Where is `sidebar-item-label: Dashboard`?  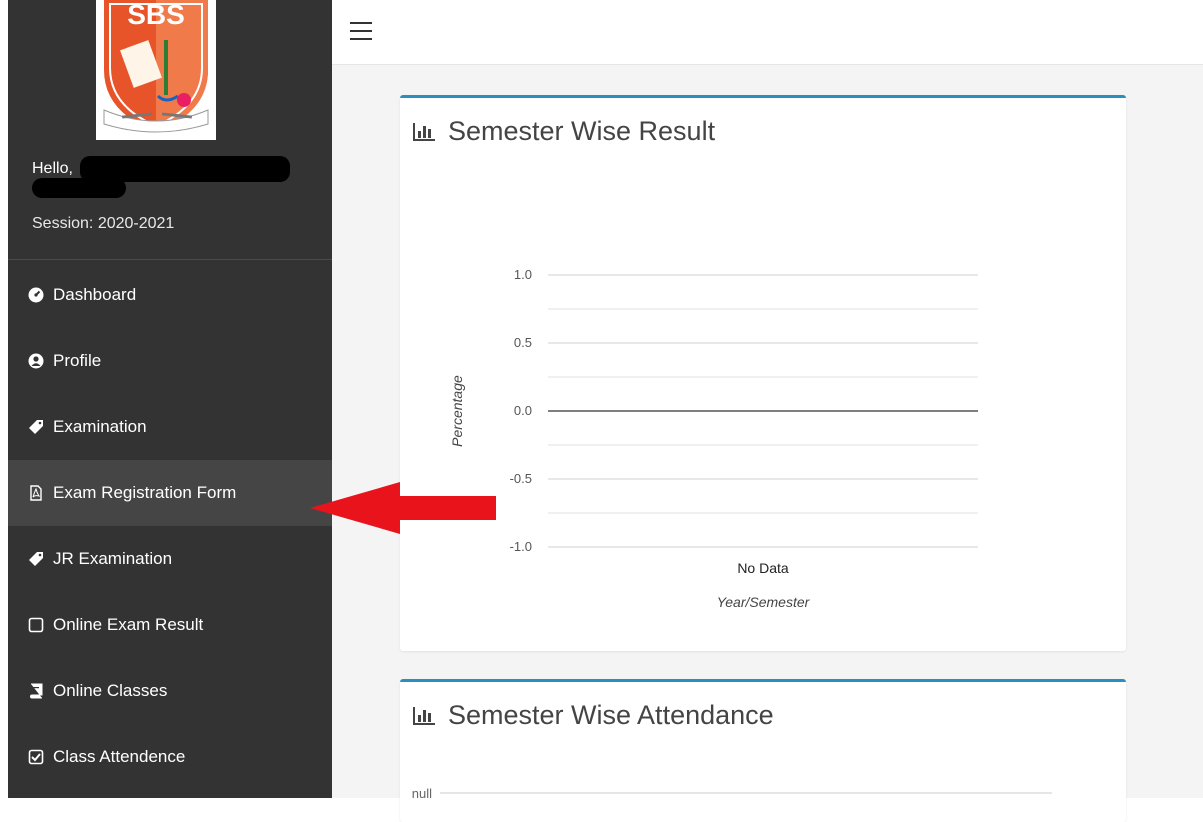 sidebar-item-label: Dashboard is located at coordinates (95, 294).